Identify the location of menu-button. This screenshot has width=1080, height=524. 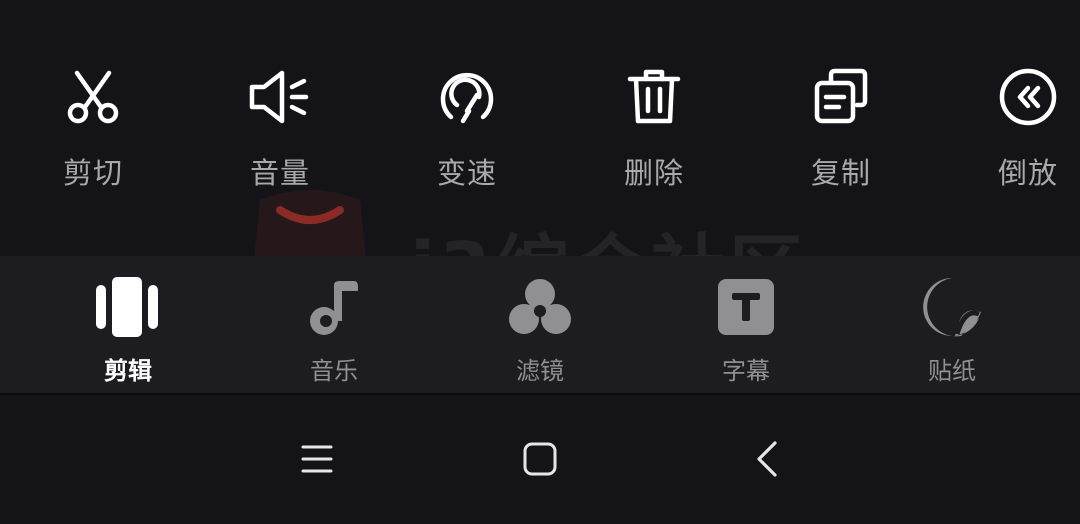
(317, 459).